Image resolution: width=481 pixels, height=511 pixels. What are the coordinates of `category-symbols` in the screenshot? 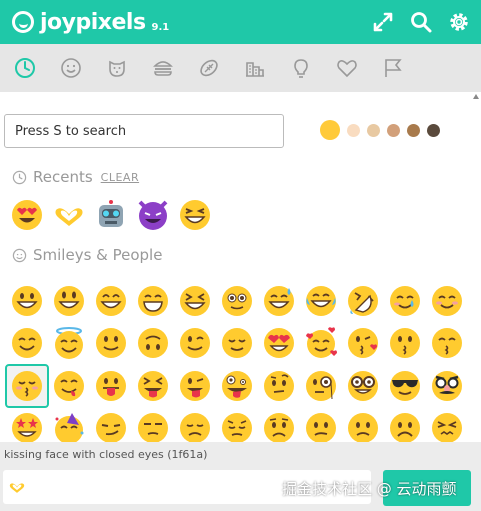 It's located at (347, 68).